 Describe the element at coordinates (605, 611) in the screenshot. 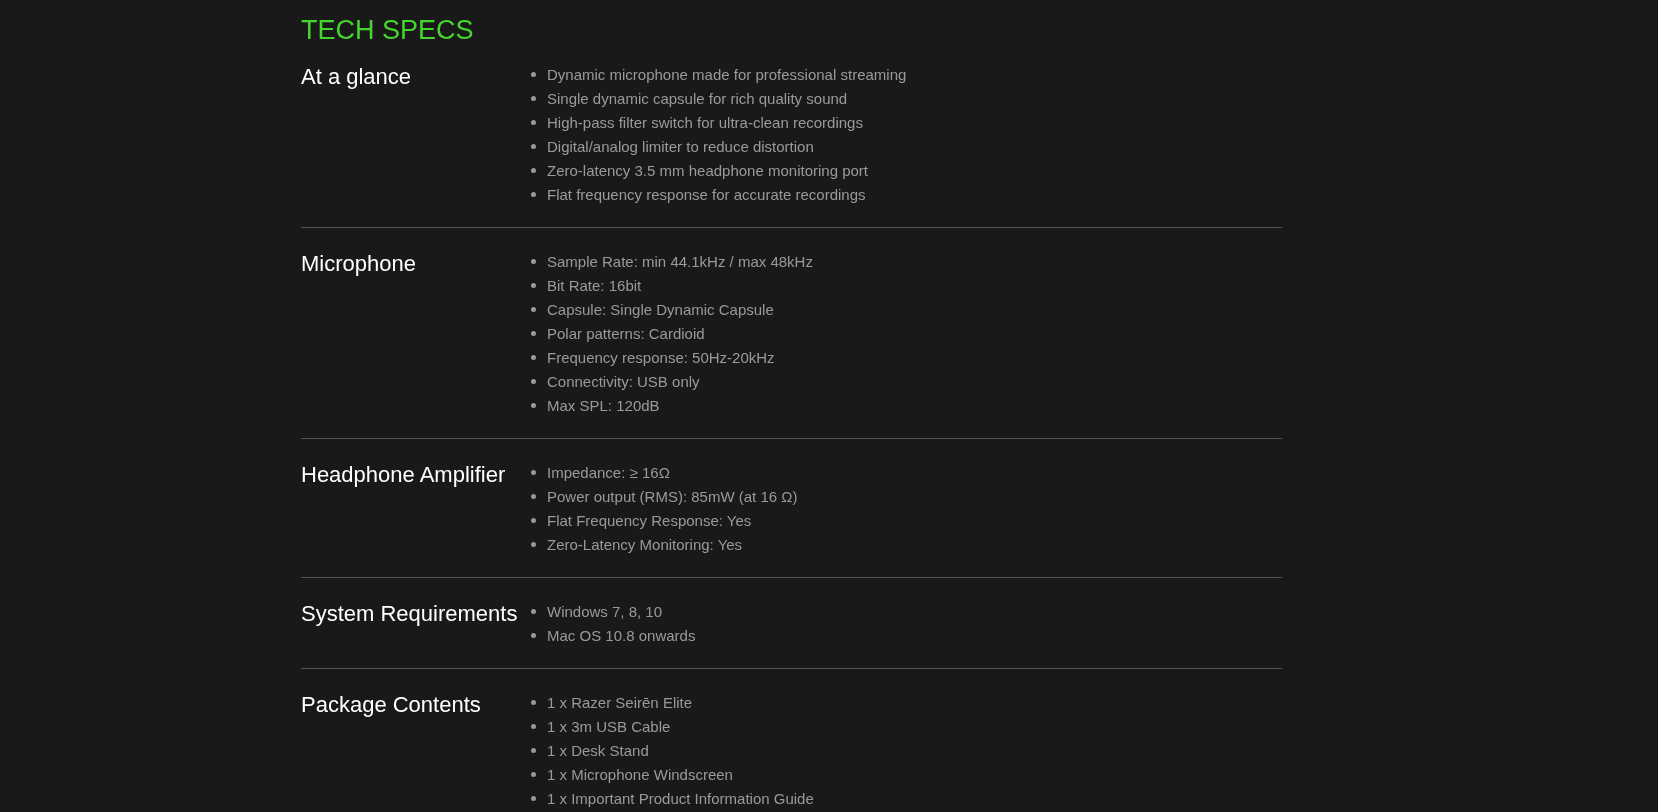

I see `spec-item: Windows 7, 8, 10` at that location.